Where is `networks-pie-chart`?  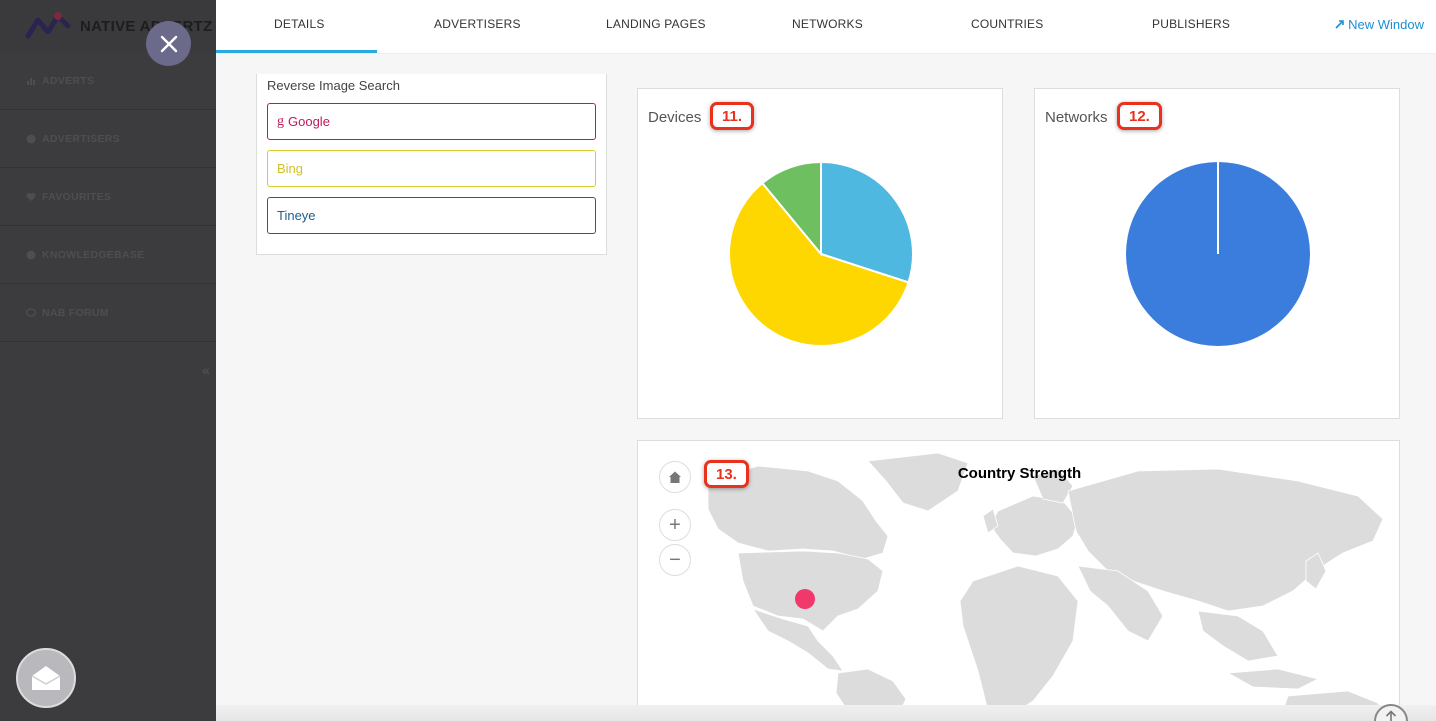 networks-pie-chart is located at coordinates (1218, 254).